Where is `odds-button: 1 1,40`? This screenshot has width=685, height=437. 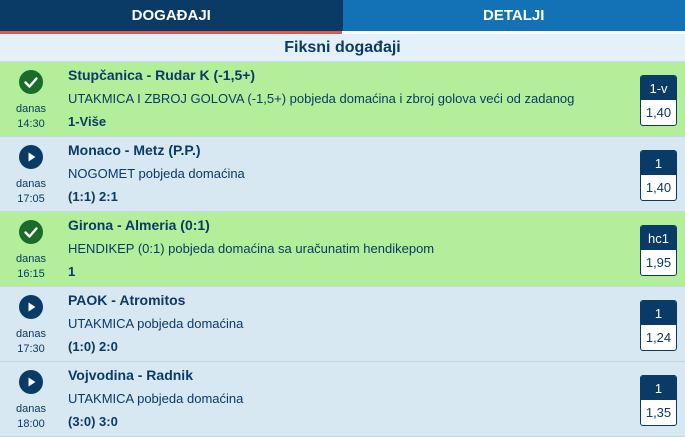
odds-button: 1 1,40 is located at coordinates (658, 175).